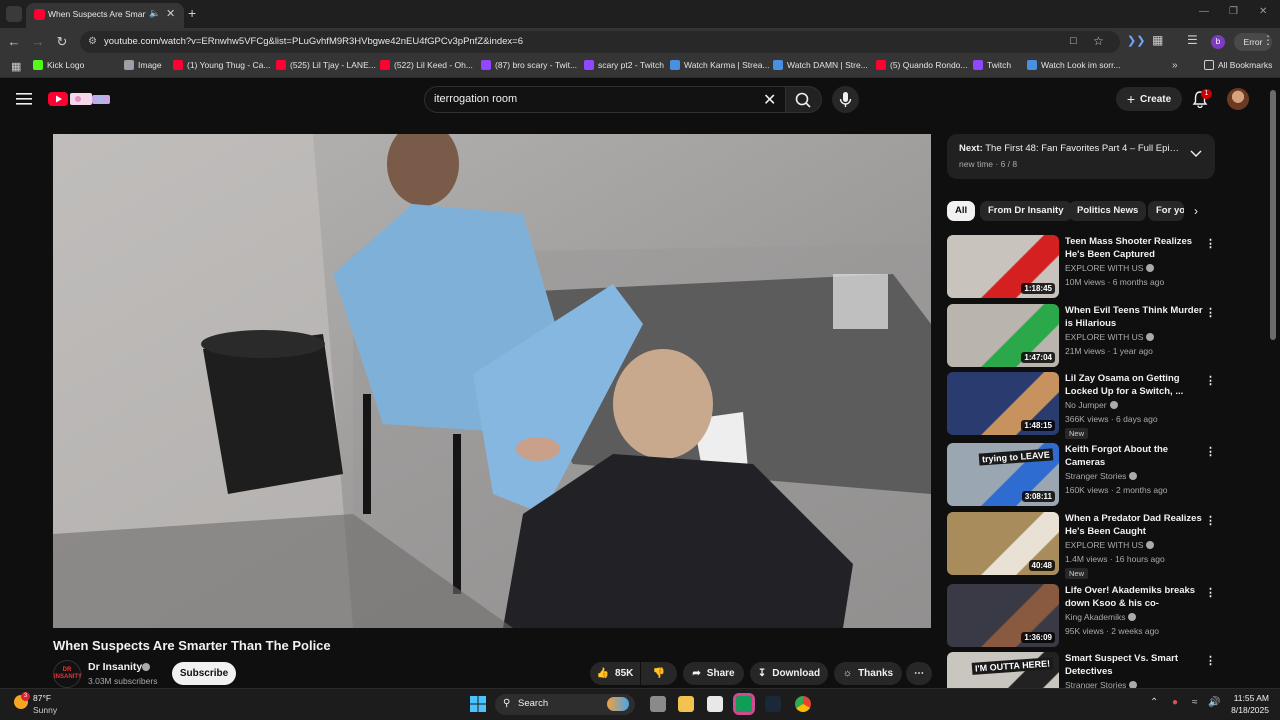 The image size is (1280, 720). I want to click on microphone-tray-icon: ●, so click(1175, 702).